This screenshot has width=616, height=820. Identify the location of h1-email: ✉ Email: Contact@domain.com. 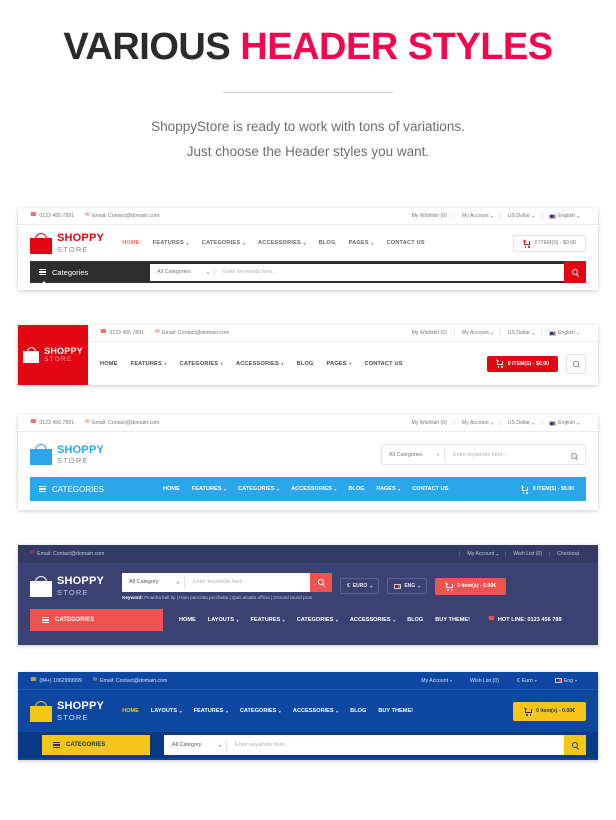
(122, 216).